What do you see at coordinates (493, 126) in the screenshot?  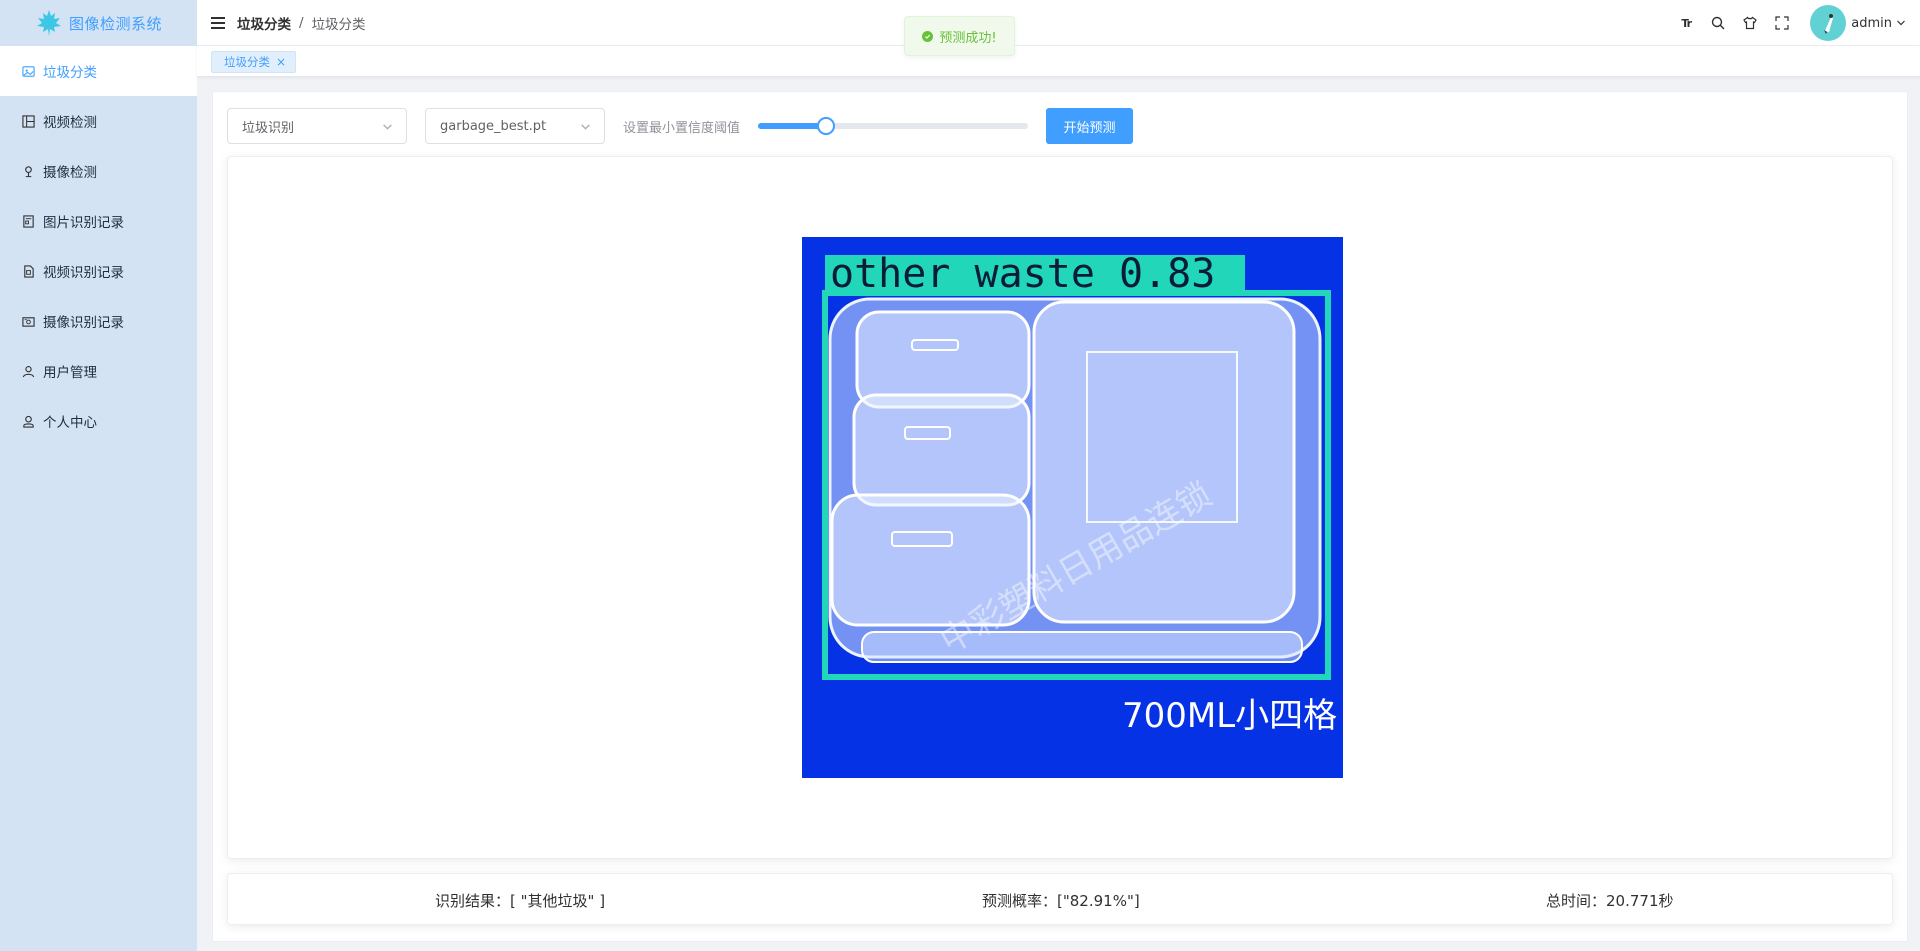 I see `model-select-value: garbage_best.pt` at bounding box center [493, 126].